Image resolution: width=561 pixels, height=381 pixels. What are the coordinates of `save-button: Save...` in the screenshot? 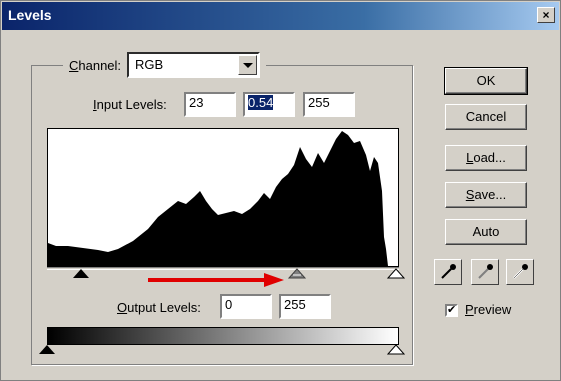 It's located at (486, 195).